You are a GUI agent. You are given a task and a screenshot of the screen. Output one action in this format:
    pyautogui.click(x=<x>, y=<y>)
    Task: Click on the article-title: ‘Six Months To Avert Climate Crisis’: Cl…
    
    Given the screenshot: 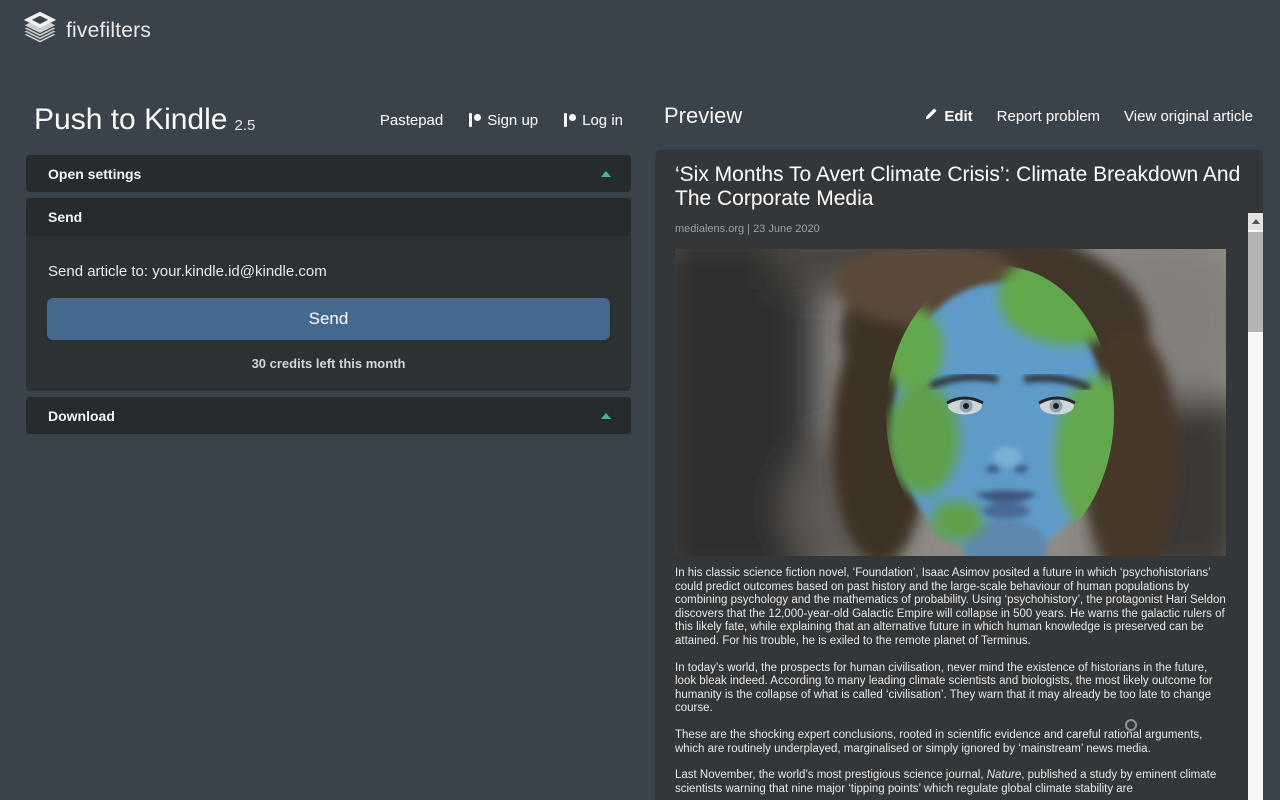 What is the action you would take?
    pyautogui.click(x=958, y=186)
    